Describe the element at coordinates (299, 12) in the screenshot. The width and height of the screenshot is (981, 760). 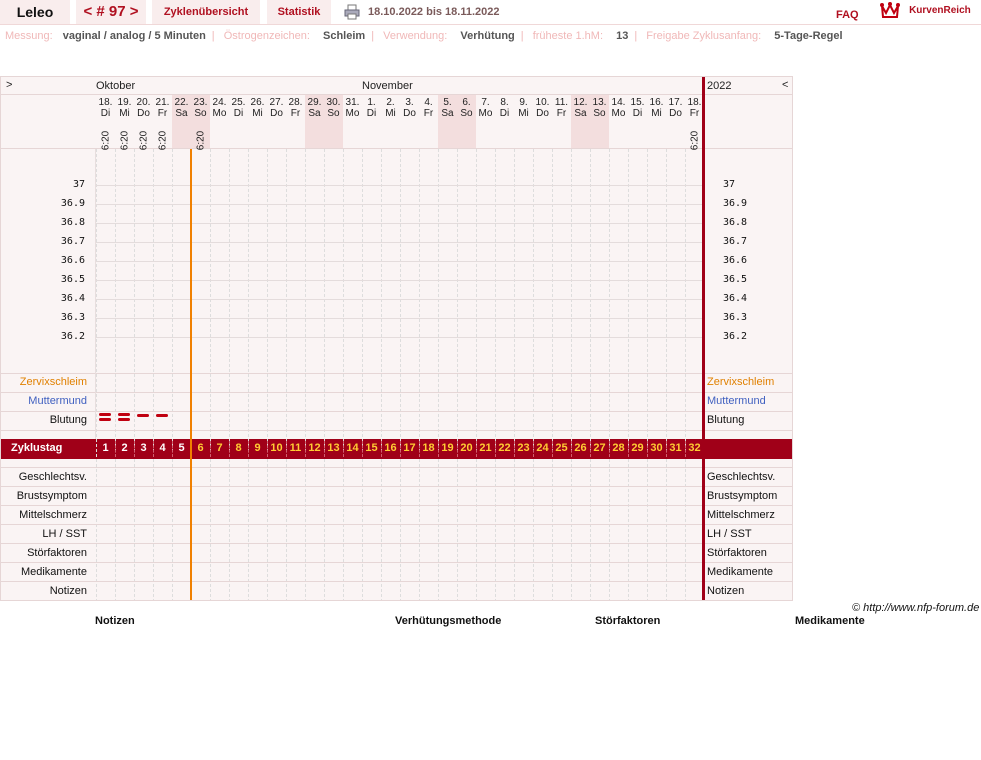
I see `tab-statistics: Statistik` at that location.